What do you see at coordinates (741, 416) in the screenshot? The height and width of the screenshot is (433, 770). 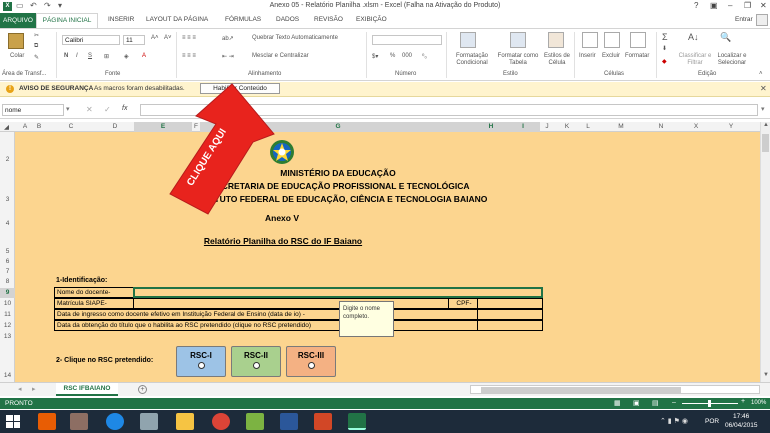 I see `clock-time: 17:46` at bounding box center [741, 416].